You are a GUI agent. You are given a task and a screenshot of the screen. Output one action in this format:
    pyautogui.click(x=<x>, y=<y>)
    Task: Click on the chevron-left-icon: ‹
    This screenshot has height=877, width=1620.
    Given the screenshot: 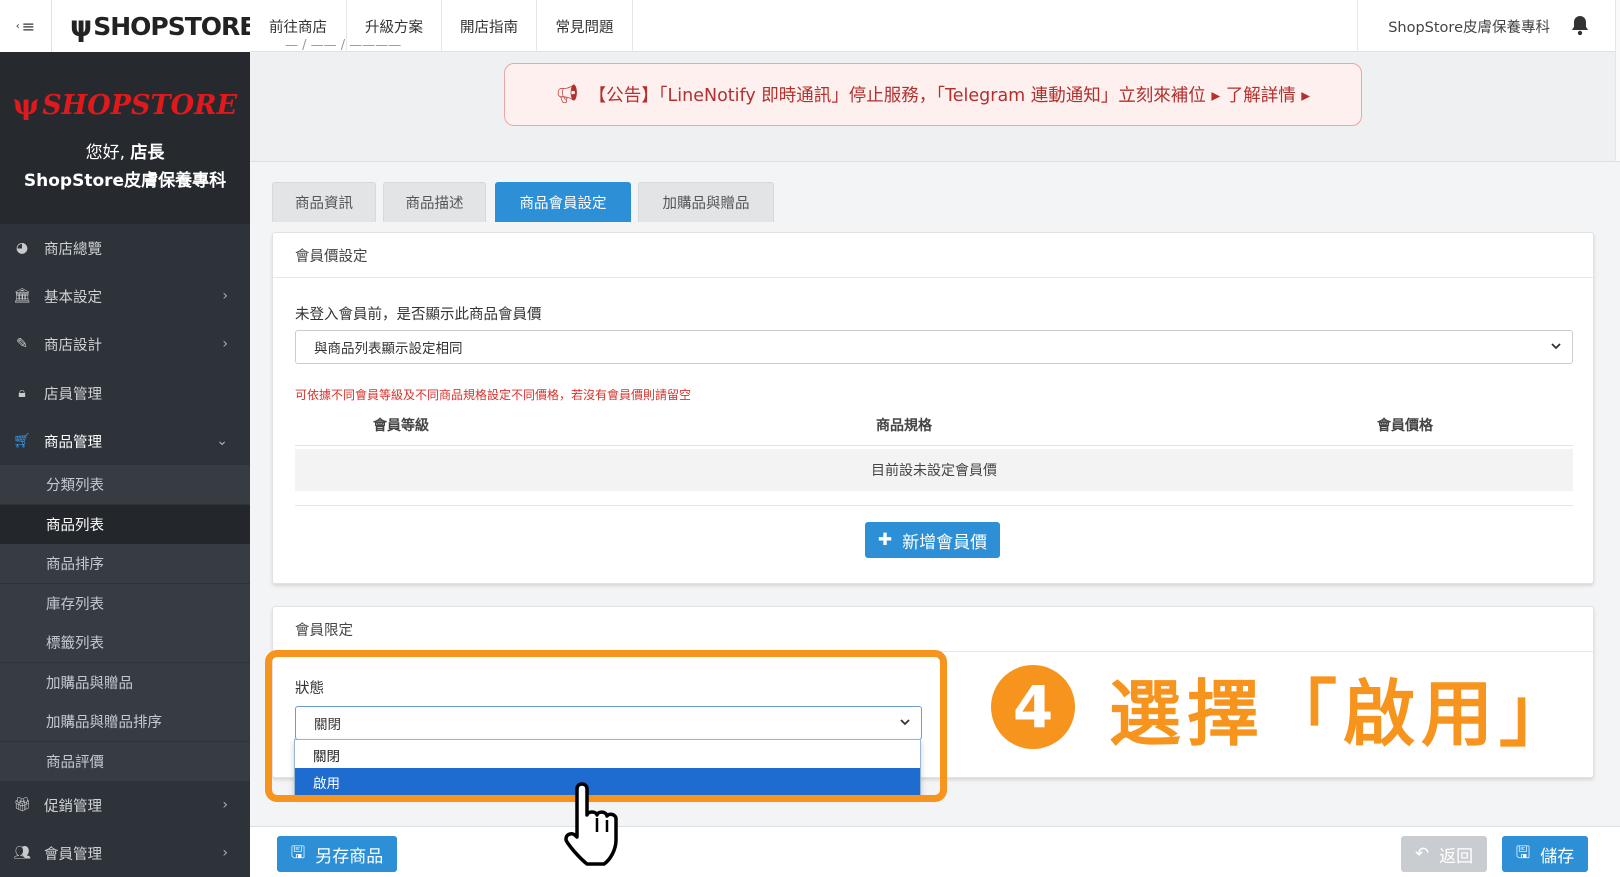 What is the action you would take?
    pyautogui.click(x=17, y=26)
    